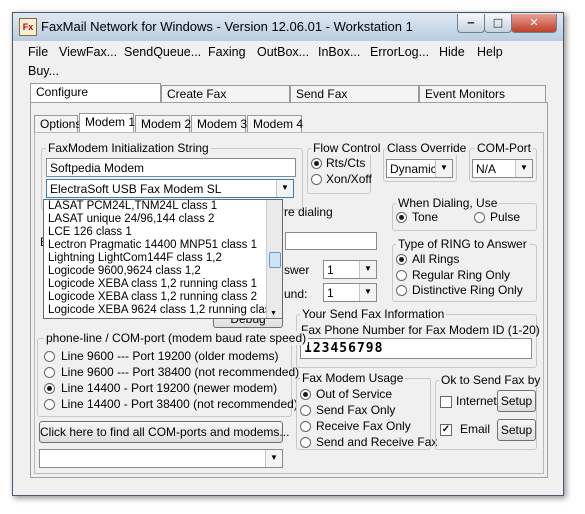 This screenshot has width=585, height=514. Describe the element at coordinates (49, 356) in the screenshot. I see `line-9600-19200-radio` at that location.